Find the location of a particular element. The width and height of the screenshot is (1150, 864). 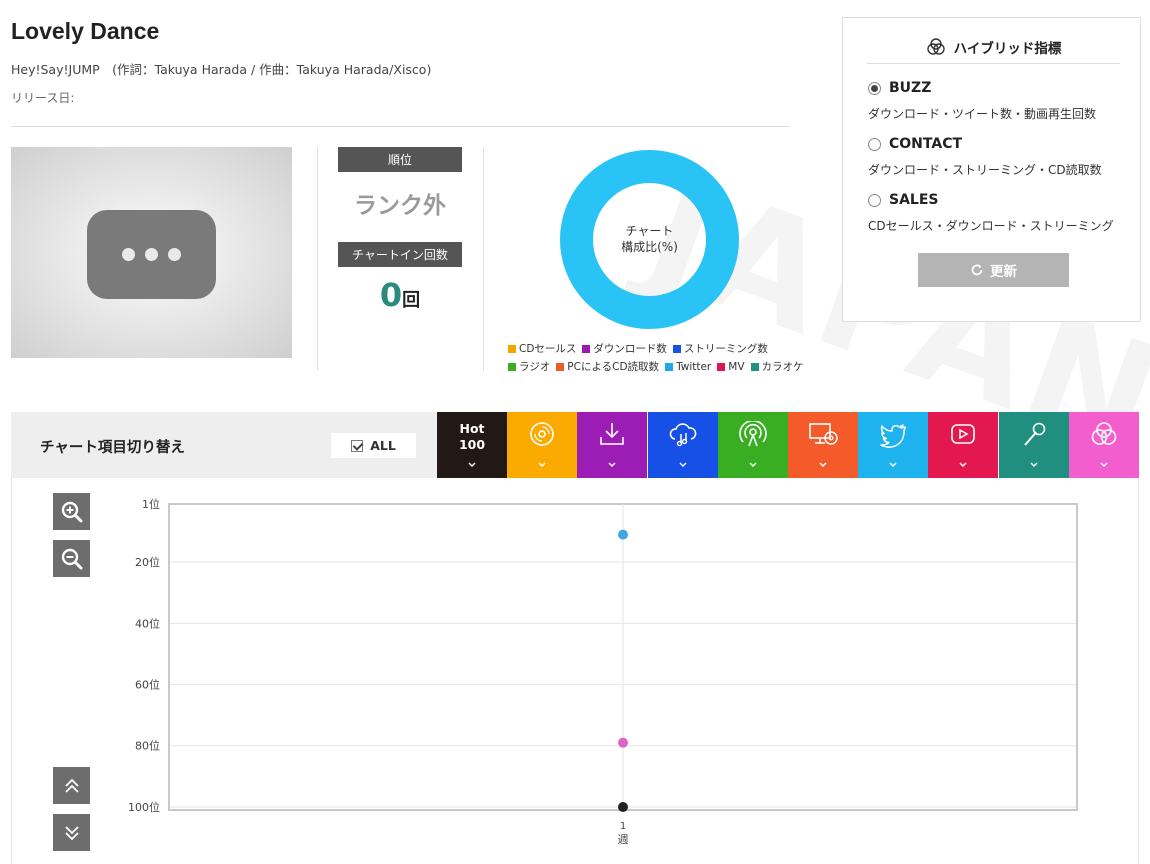

legend-item: カラオケ is located at coordinates (777, 366).